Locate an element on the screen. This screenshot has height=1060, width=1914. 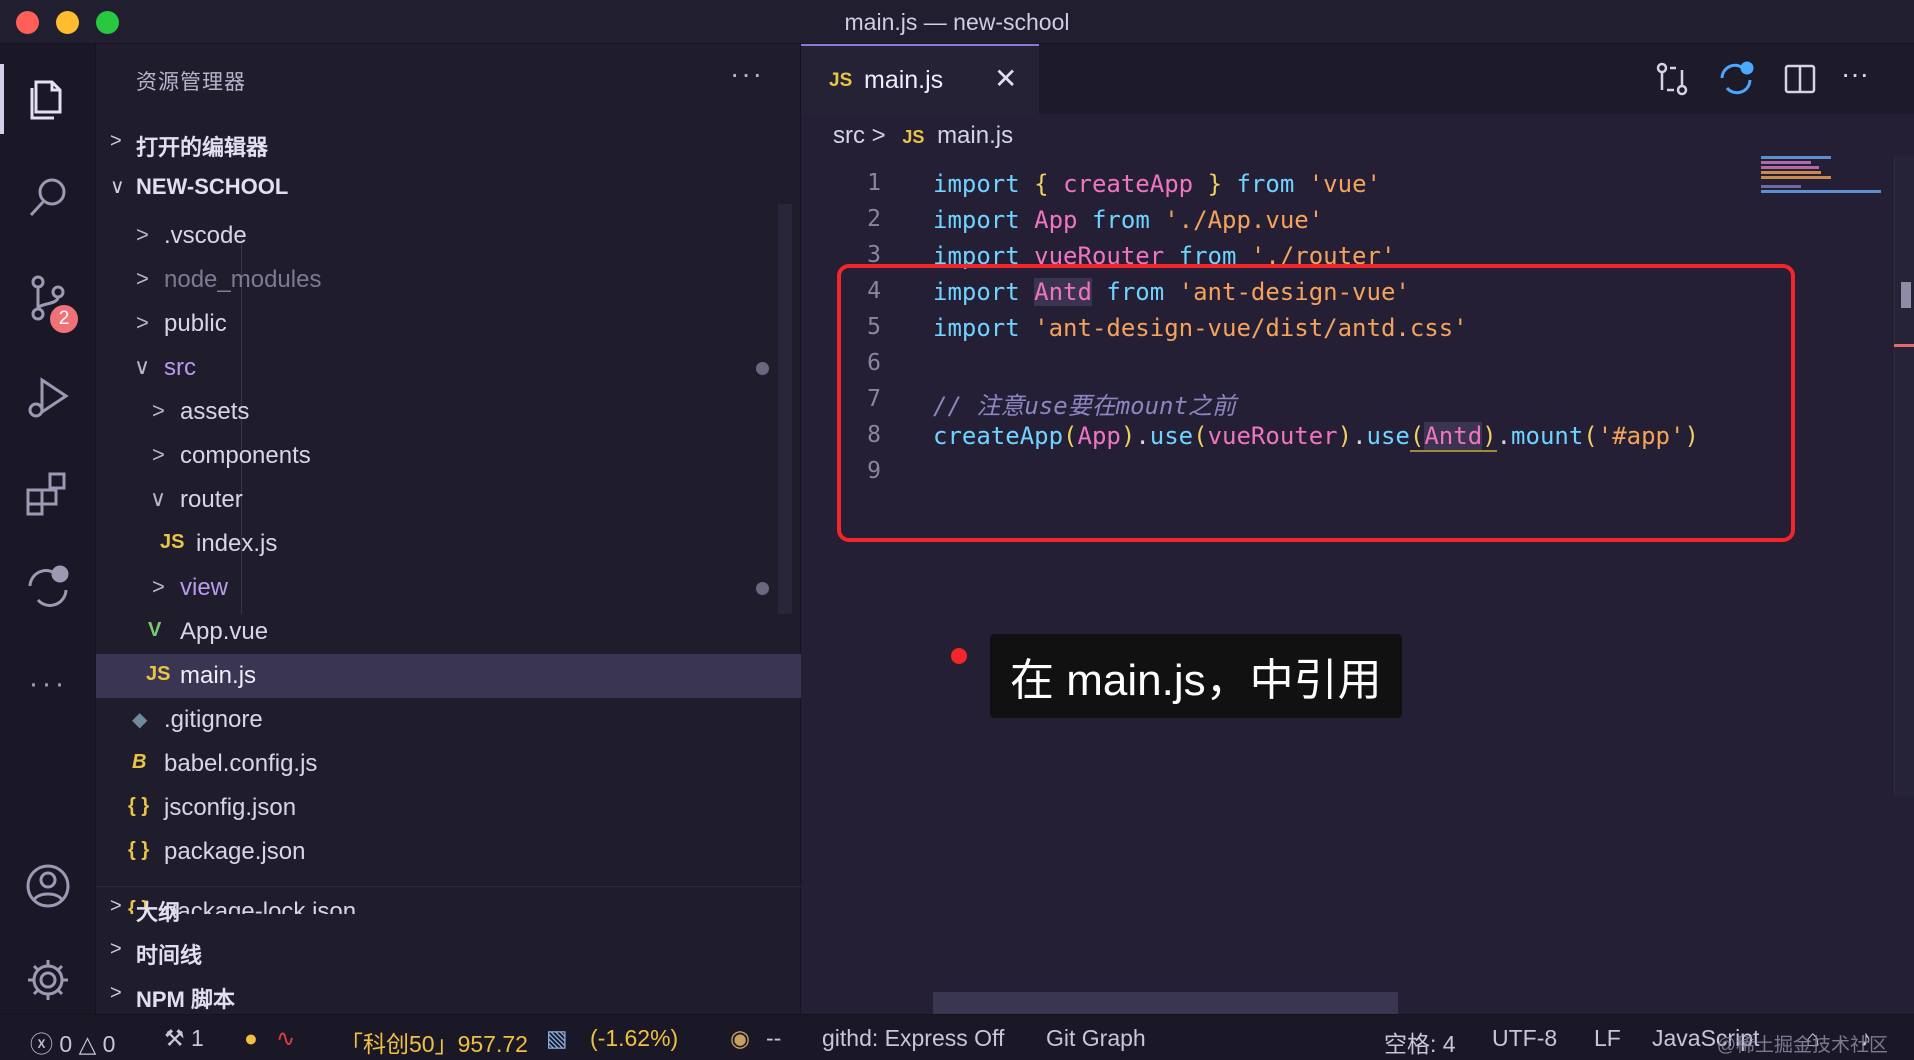
scrollbar-cursor-marker is located at coordinates (1904, 345).